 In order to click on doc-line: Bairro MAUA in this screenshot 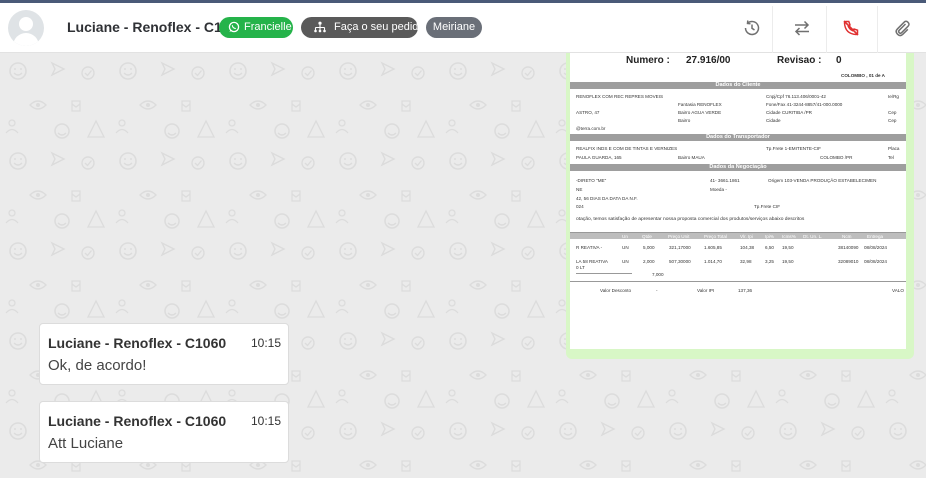, I will do `click(691, 157)`.